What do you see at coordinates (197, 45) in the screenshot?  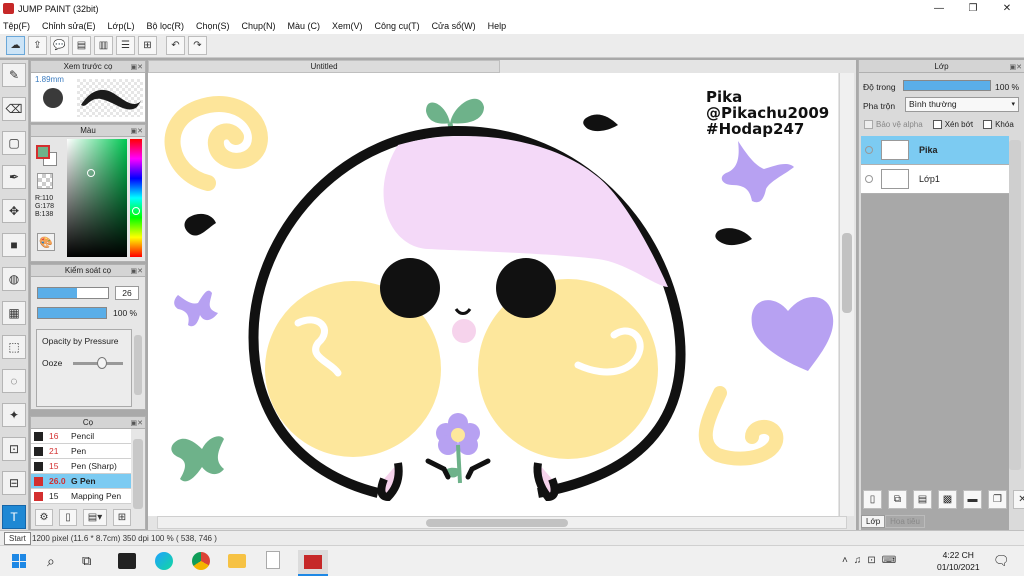 I see `redo-icon: ↷` at bounding box center [197, 45].